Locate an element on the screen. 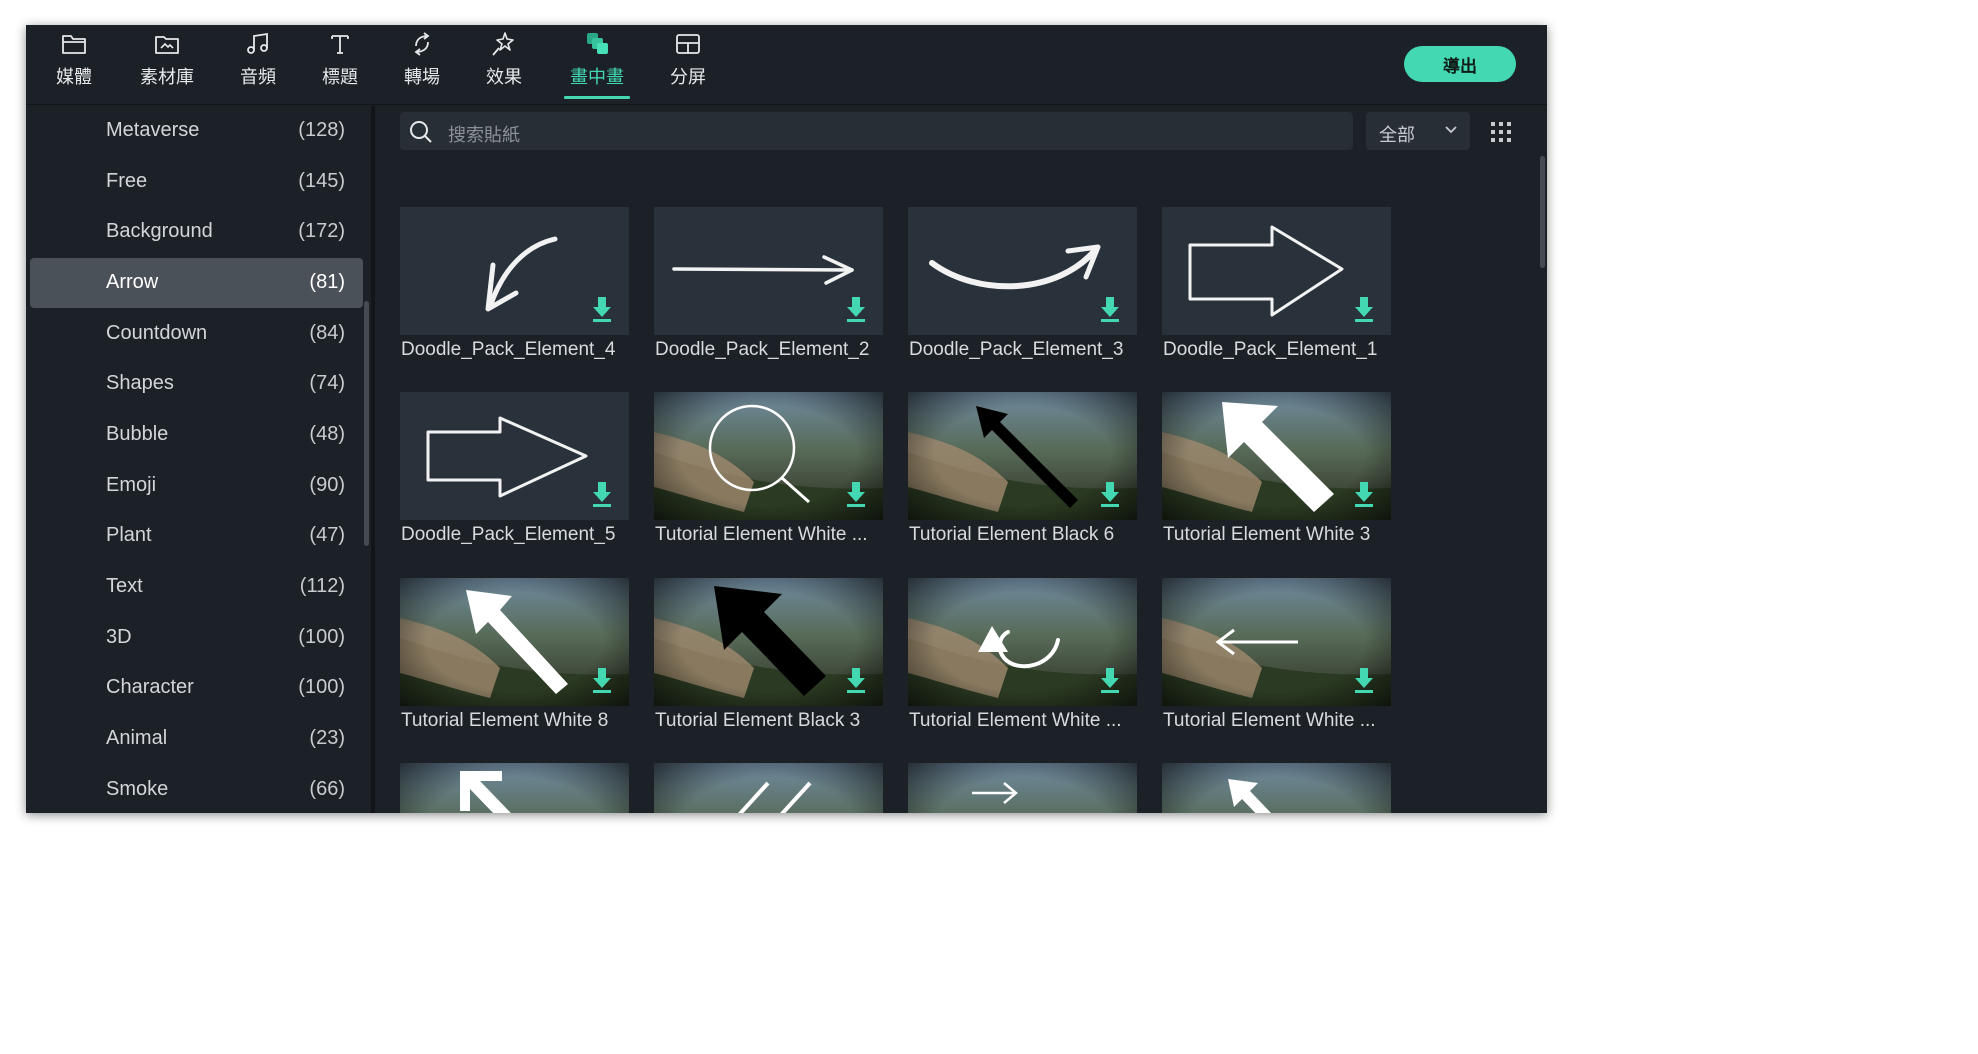 This screenshot has height=1054, width=1978. sidebar-item-smoke: Smoke (66) is located at coordinates (196, 789).